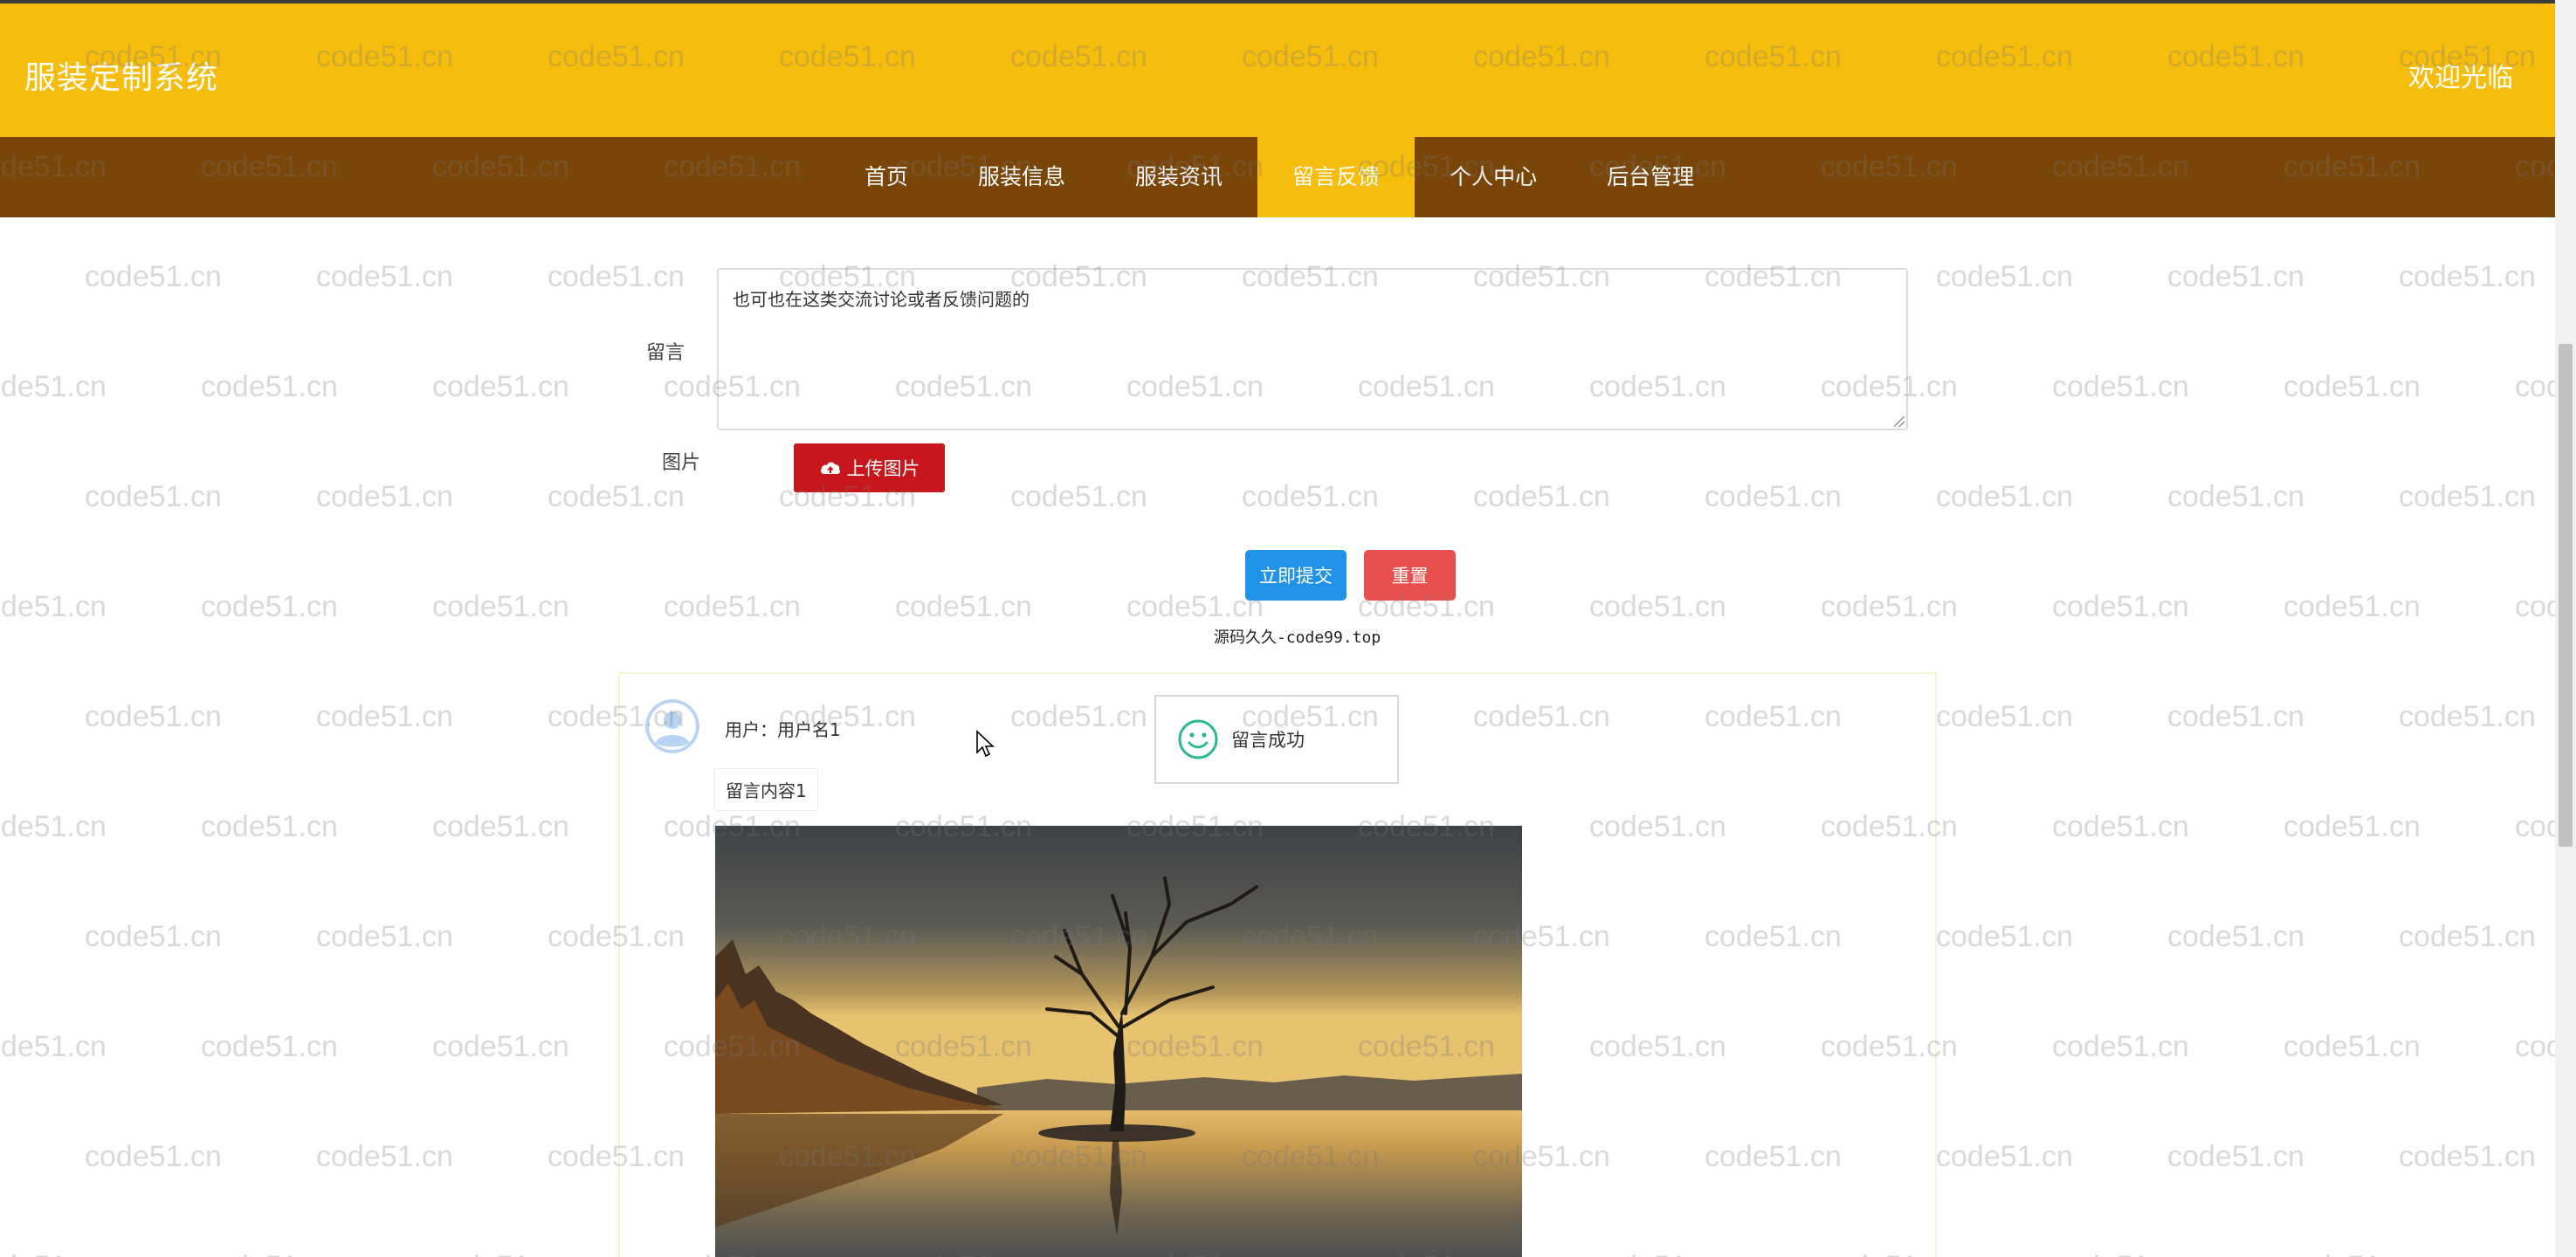 The height and width of the screenshot is (1257, 2576). What do you see at coordinates (1650, 177) in the screenshot?
I see `nav-item-admin: 后台管理` at bounding box center [1650, 177].